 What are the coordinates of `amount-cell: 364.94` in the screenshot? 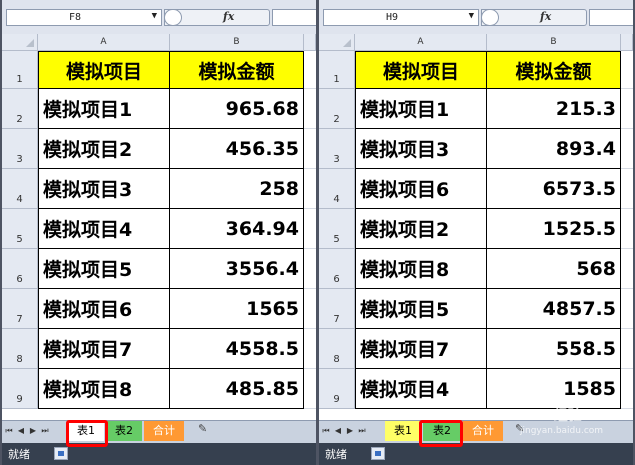 It's located at (237, 229).